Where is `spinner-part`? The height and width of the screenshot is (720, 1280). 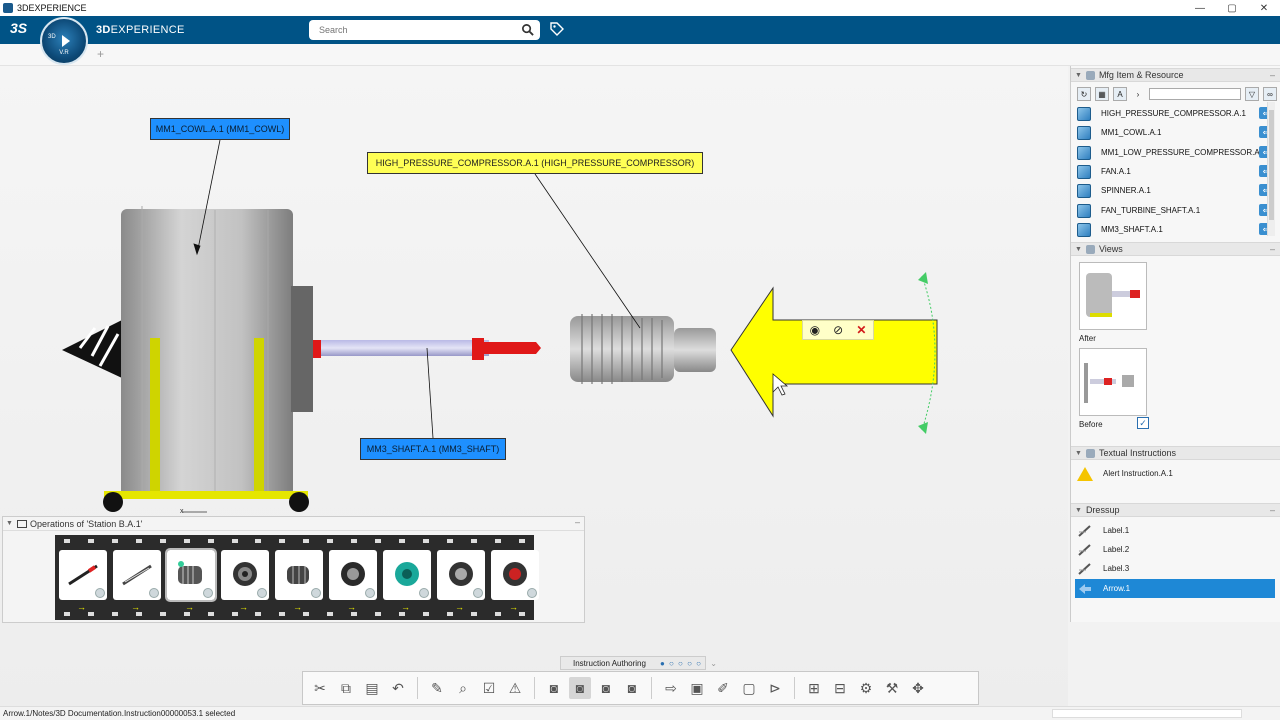 spinner-part is located at coordinates (92, 349).